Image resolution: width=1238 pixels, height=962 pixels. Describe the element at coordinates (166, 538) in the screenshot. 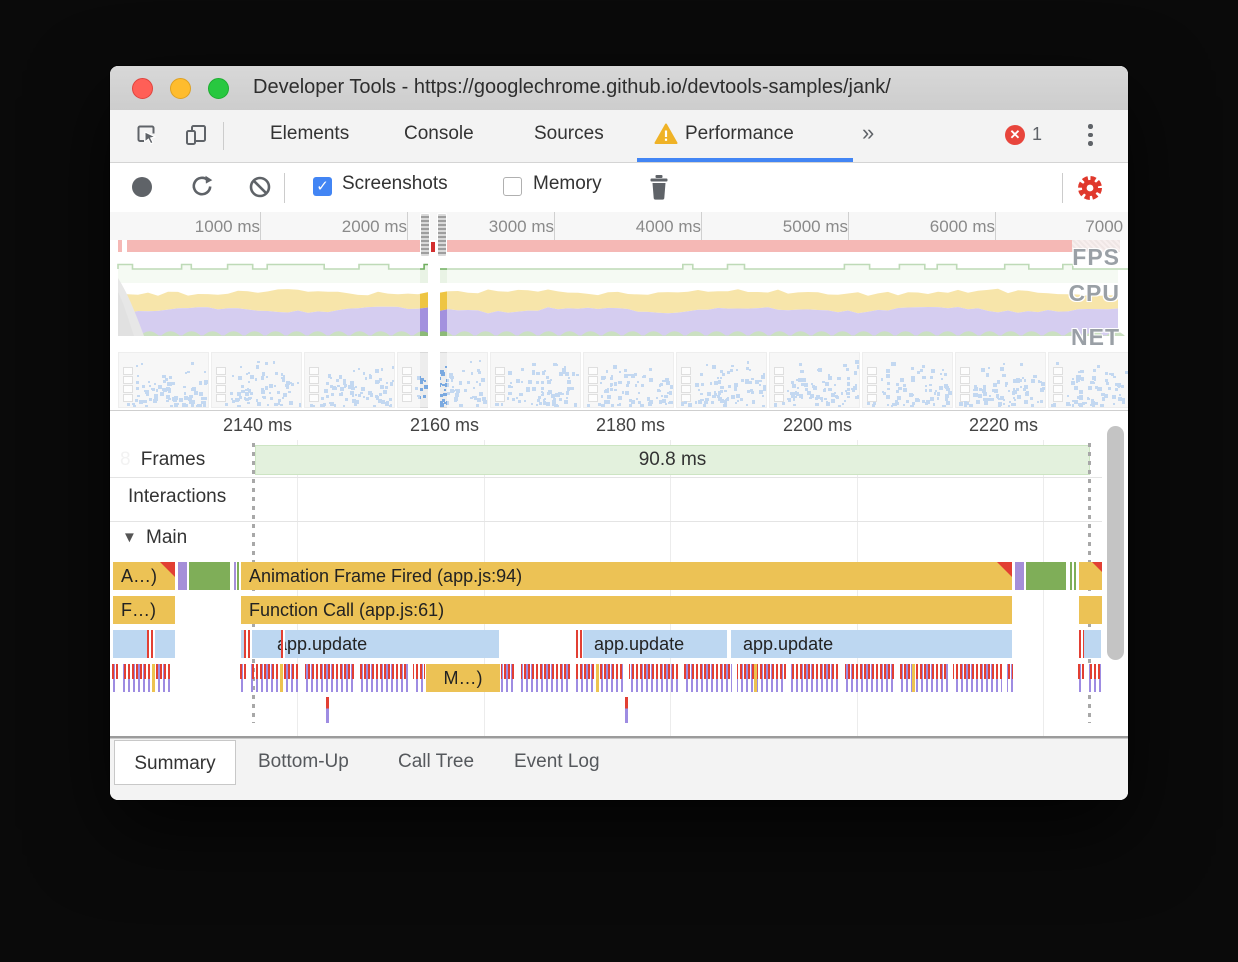

I see `main-track-label: Main` at that location.